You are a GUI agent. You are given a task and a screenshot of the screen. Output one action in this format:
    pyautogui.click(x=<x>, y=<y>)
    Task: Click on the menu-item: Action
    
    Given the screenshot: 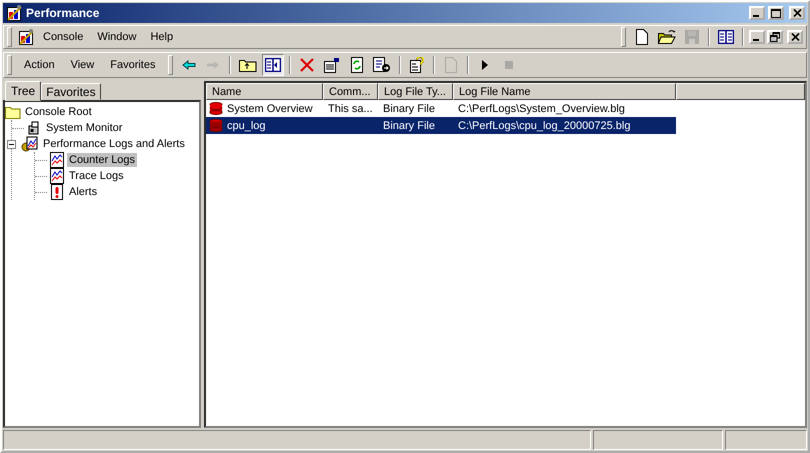 What is the action you would take?
    pyautogui.click(x=39, y=65)
    